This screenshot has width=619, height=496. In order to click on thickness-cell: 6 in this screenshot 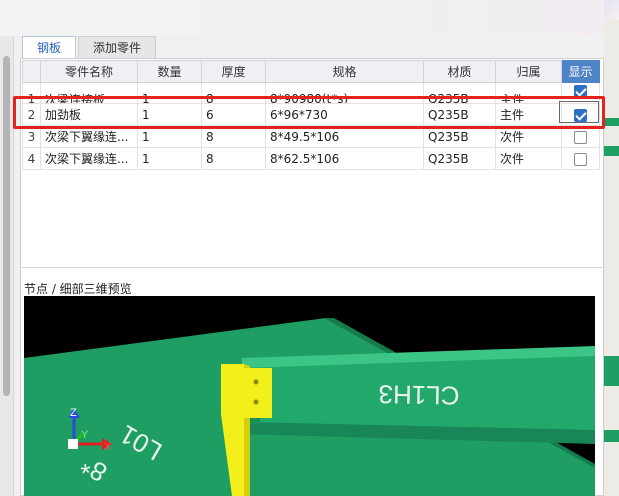, I will do `click(233, 114)`.